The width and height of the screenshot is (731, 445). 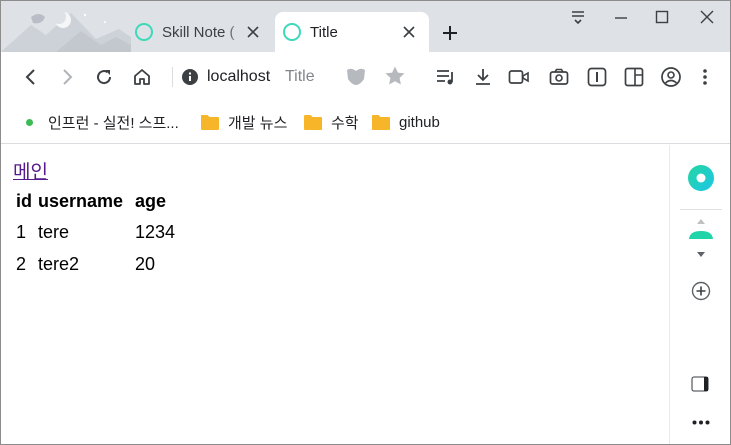 I want to click on panel-toggle-icon, so click(x=700, y=384).